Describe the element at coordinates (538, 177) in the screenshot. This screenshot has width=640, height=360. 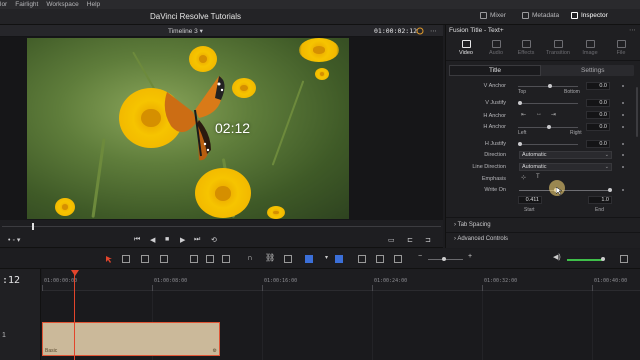
I see `emphasis-text-icon: T` at that location.